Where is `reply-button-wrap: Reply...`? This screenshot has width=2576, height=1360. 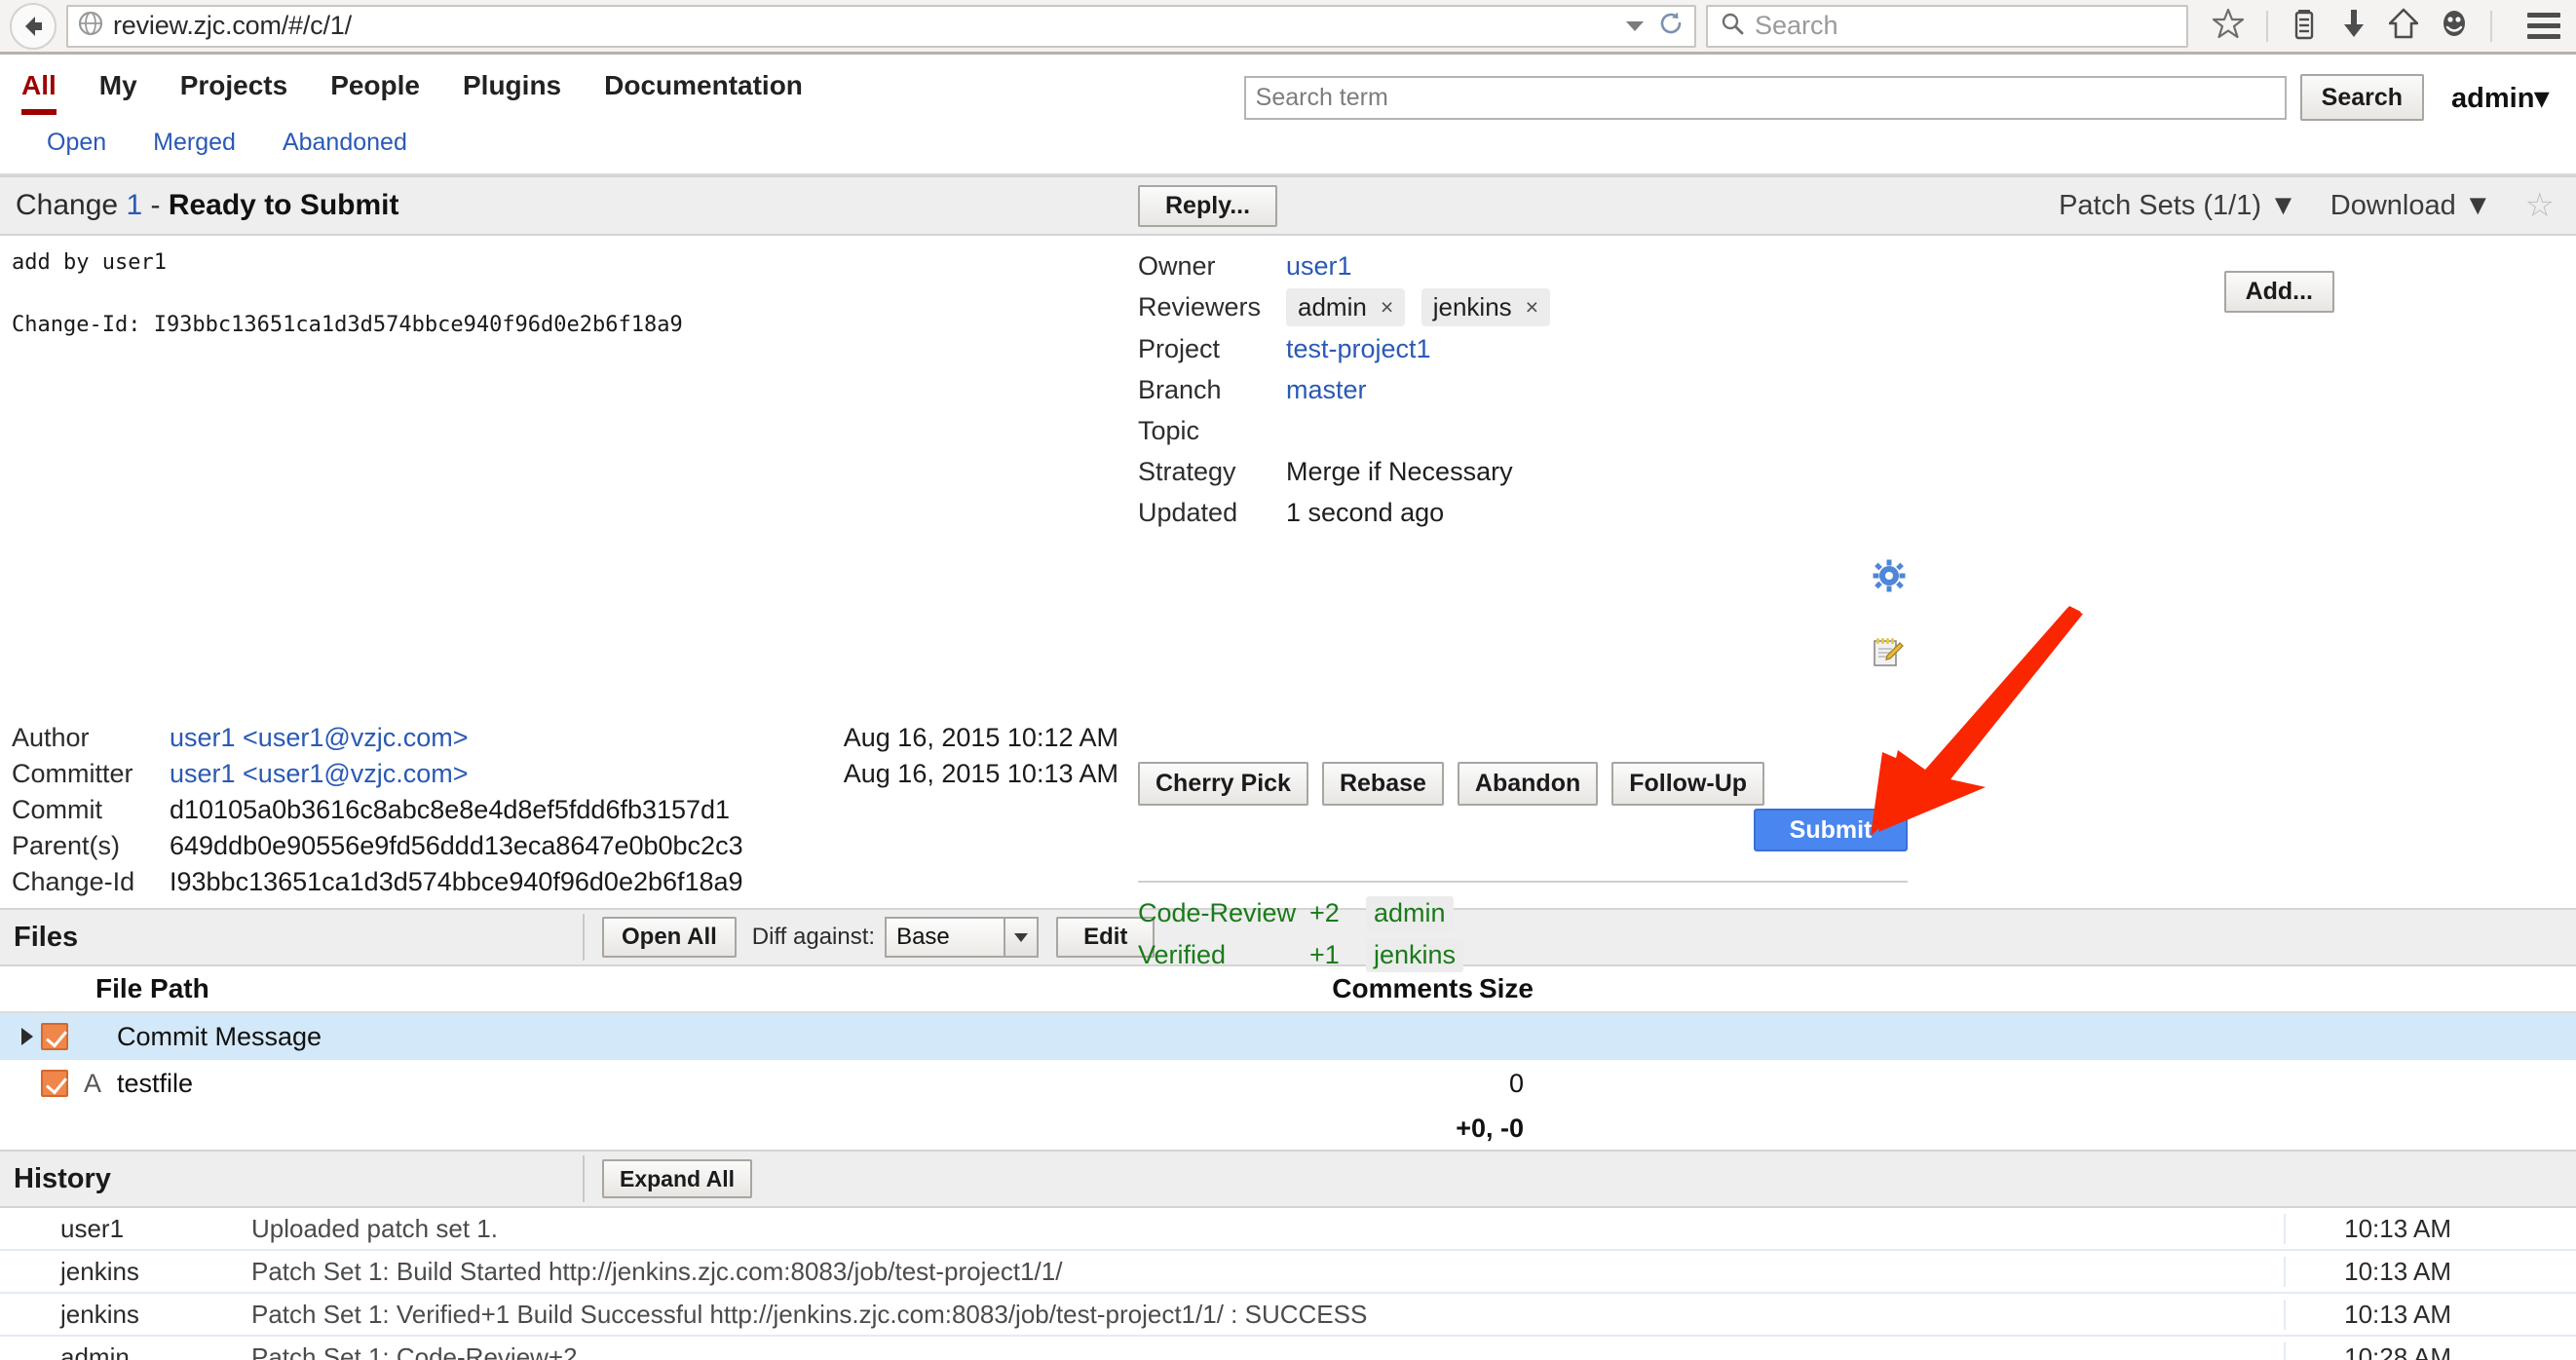
reply-button-wrap: Reply... is located at coordinates (1208, 206).